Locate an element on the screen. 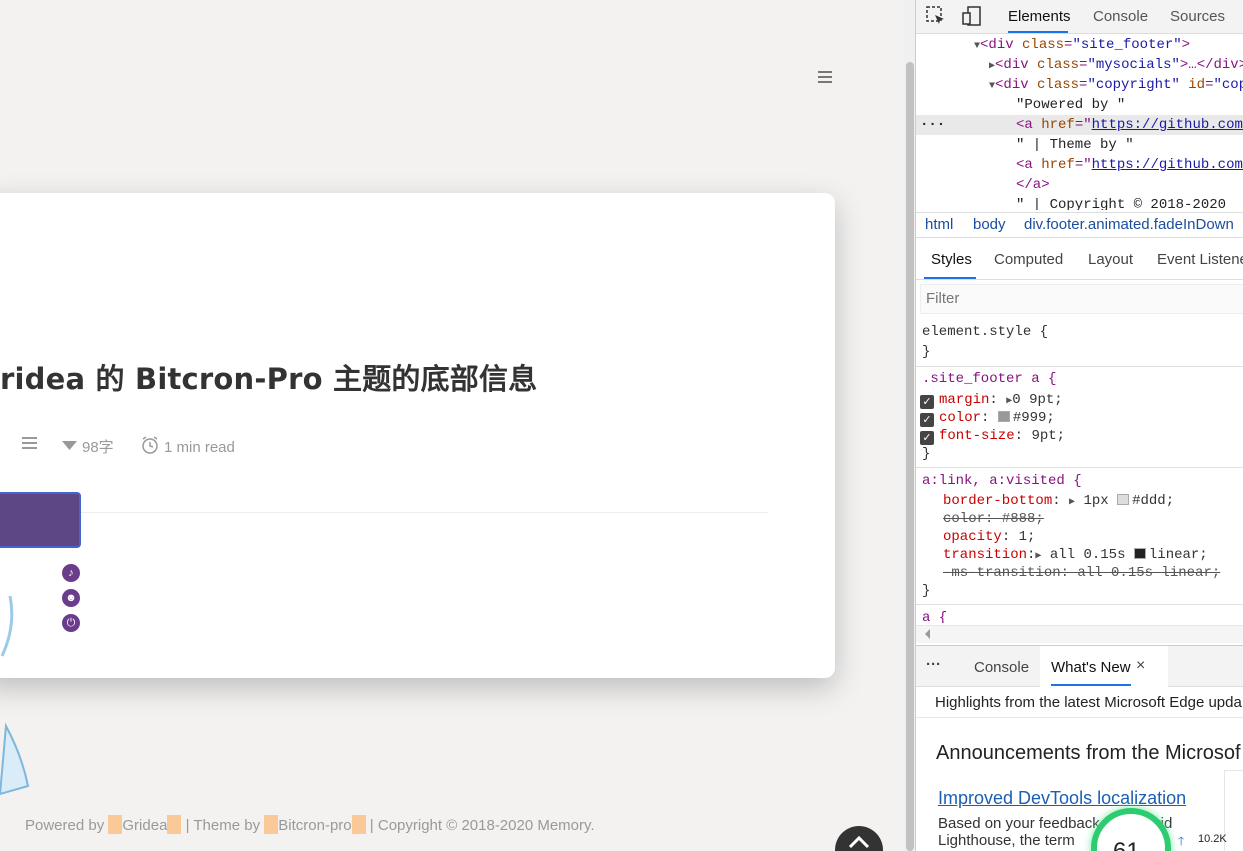 The image size is (1243, 851). opacity-declaration: opacity: 1; is located at coordinates (989, 537).